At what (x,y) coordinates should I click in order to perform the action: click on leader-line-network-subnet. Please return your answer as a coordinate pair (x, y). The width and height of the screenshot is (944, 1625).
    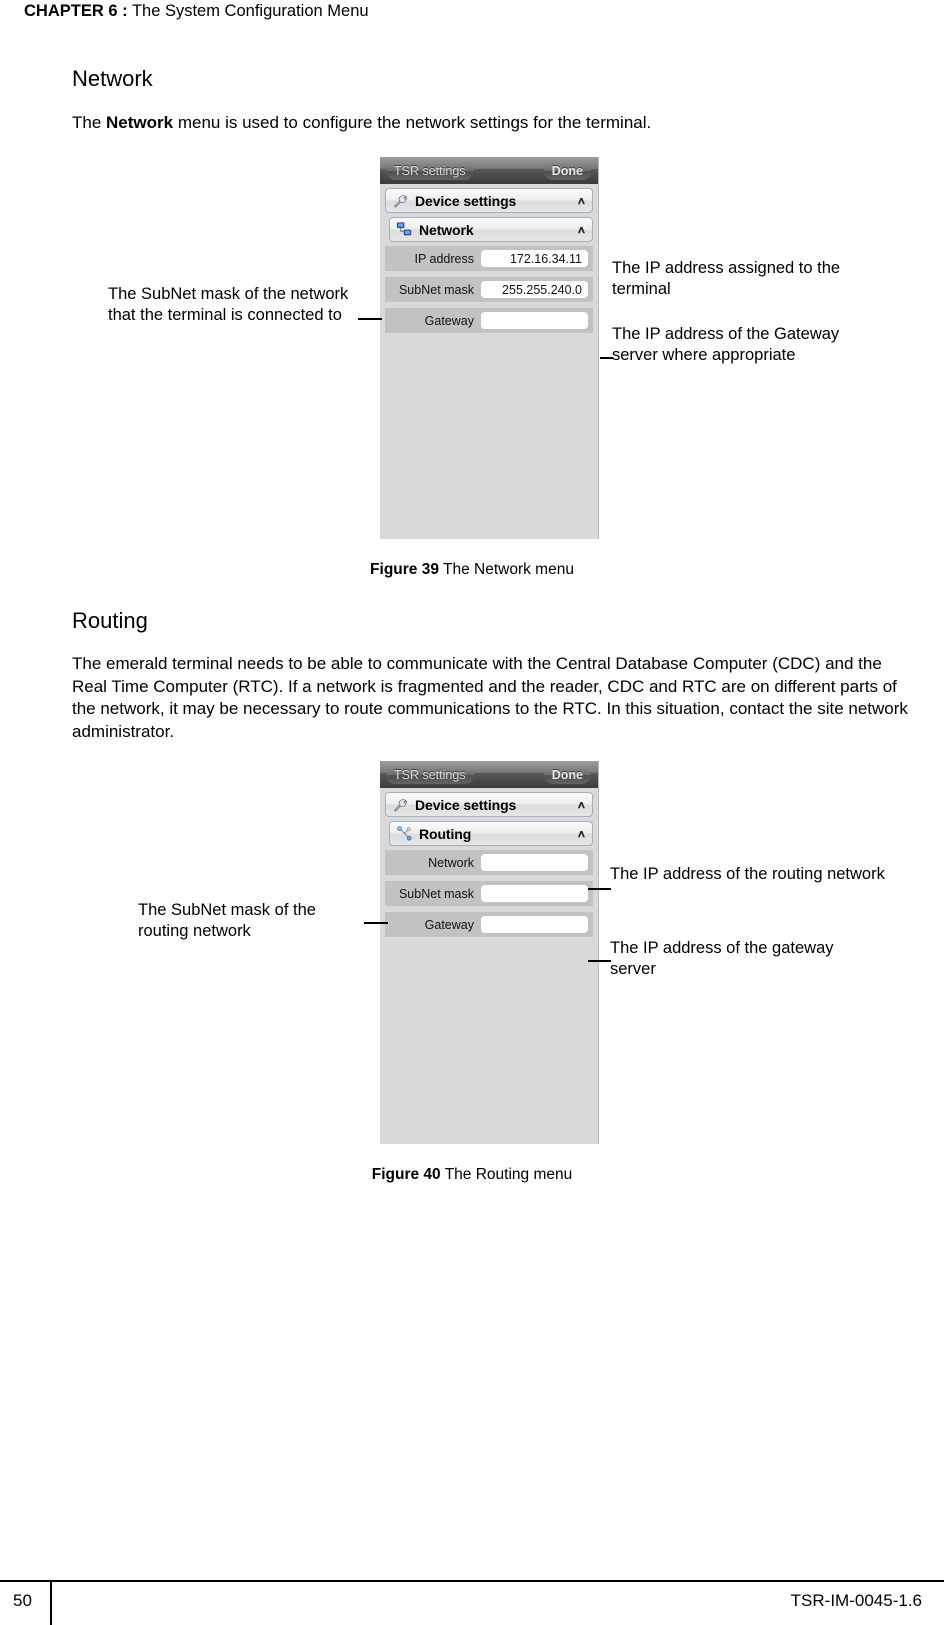
    Looking at the image, I should click on (370, 319).